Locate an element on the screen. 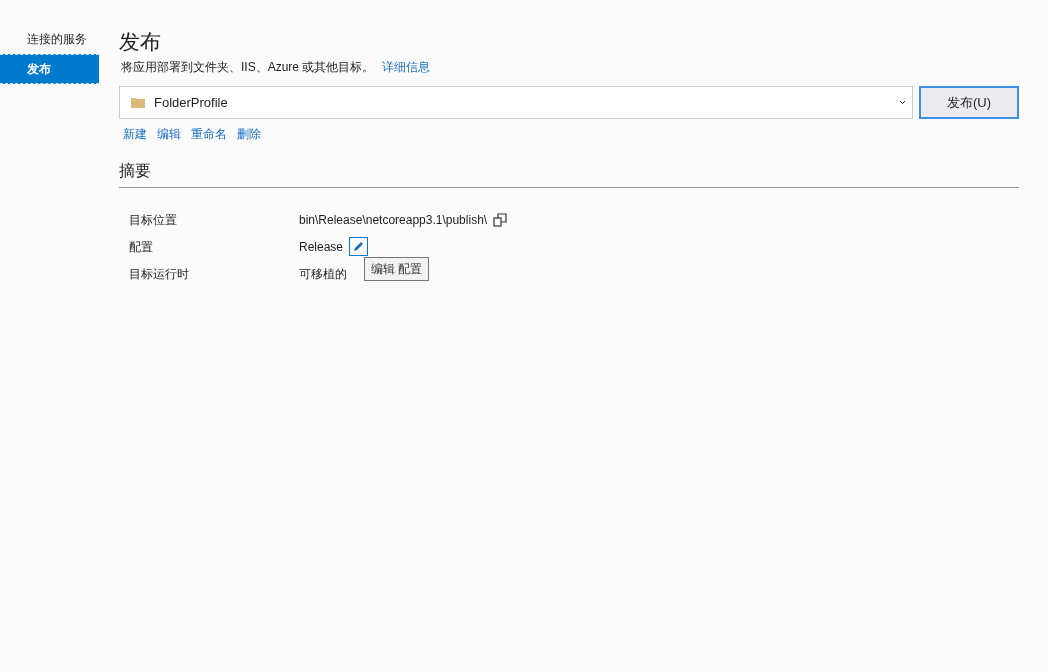 Image resolution: width=1048 pixels, height=672 pixels. action-link: 新建 is located at coordinates (135, 134).